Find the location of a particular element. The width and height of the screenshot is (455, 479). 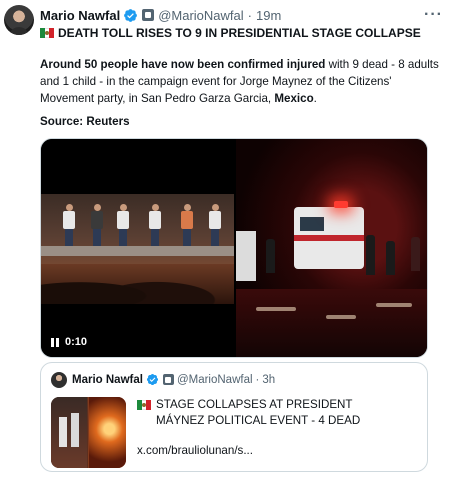

tweet-header: Mario Nawfal @MarioNawfal · 19m is located at coordinates (160, 15).